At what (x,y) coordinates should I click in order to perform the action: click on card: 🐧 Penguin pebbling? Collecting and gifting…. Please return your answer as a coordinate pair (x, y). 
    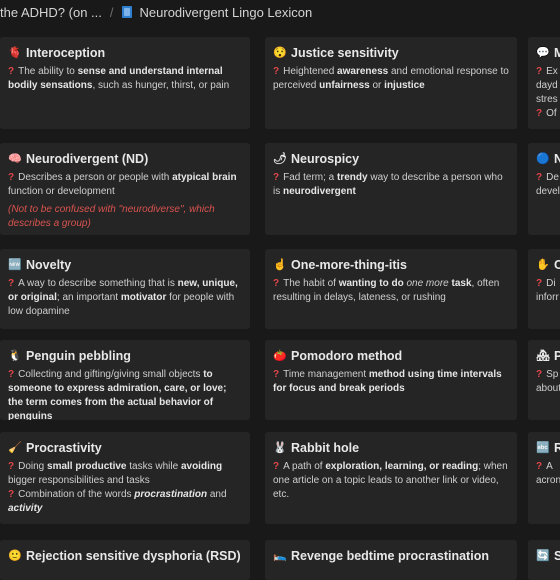
    Looking at the image, I should click on (125, 380).